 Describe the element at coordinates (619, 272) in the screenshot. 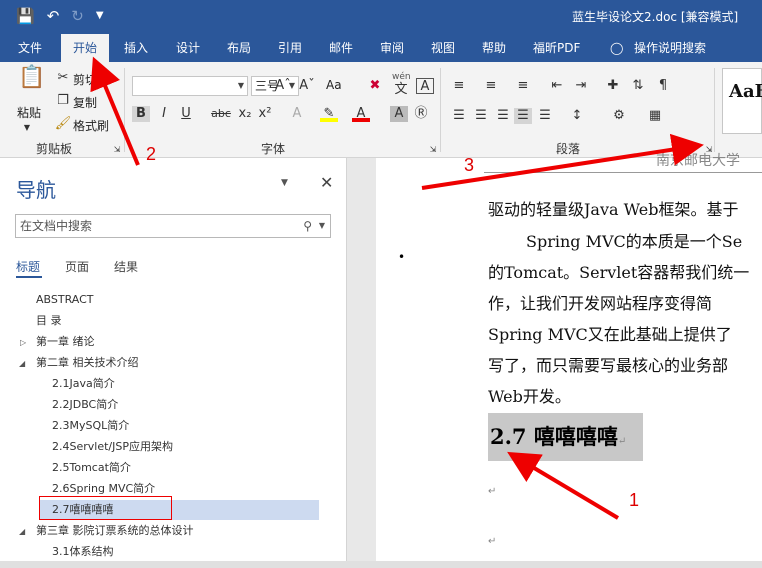

I see `doc-line: 的Tomcat。Servlet容器帮我们统一` at that location.